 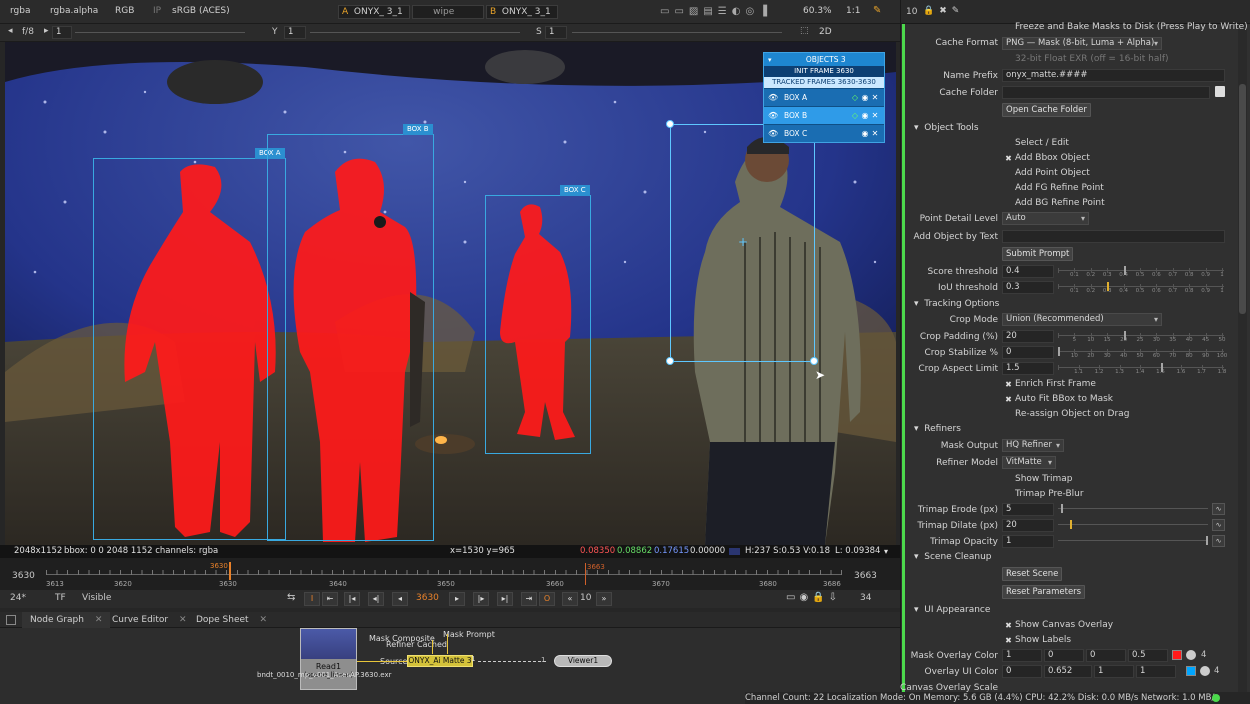 What do you see at coordinates (448, 12) in the screenshot?
I see `wipe-mode-dropdown: wipe` at bounding box center [448, 12].